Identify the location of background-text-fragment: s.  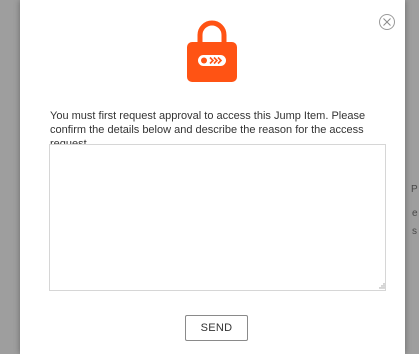
(414, 231).